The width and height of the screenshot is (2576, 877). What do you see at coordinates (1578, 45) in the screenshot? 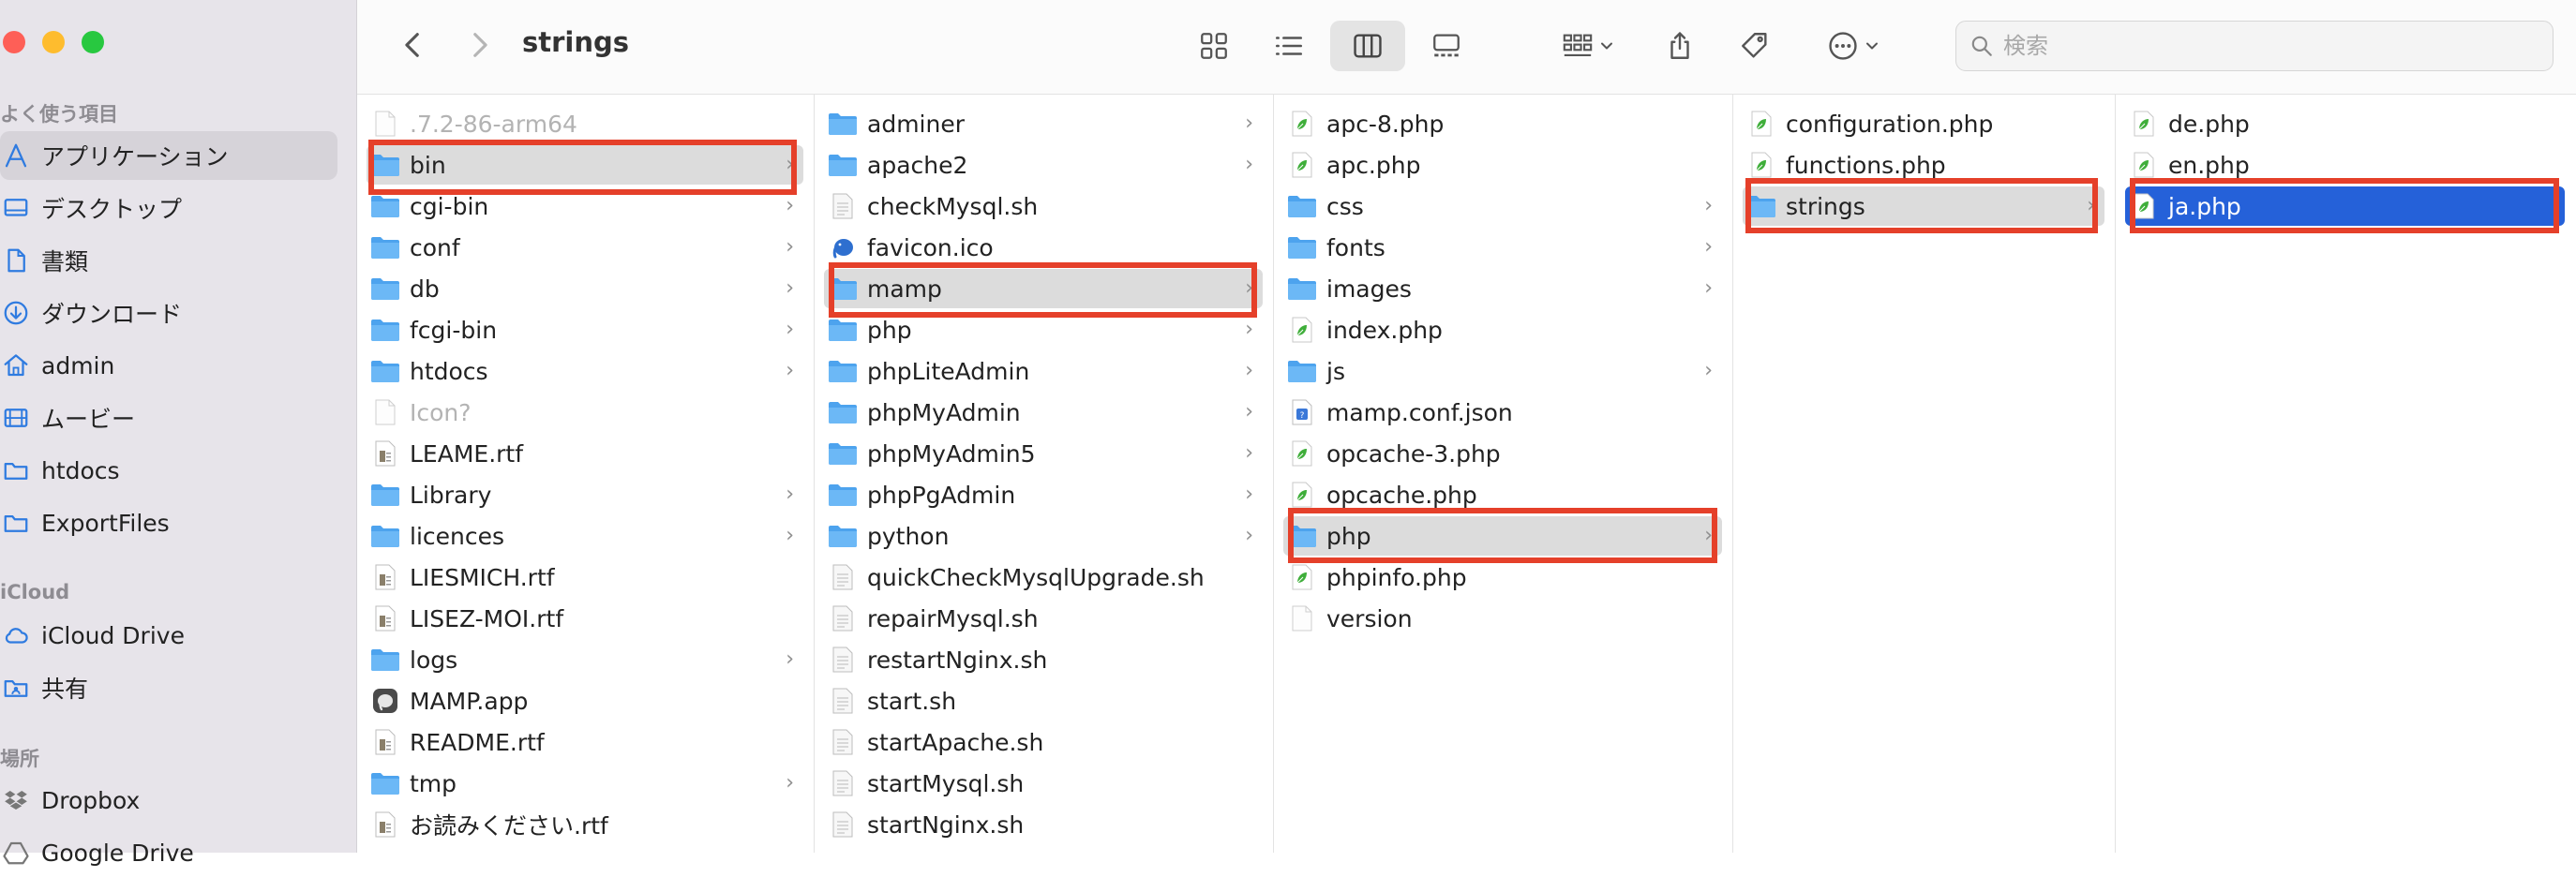
I see `group-grid-icon` at bounding box center [1578, 45].